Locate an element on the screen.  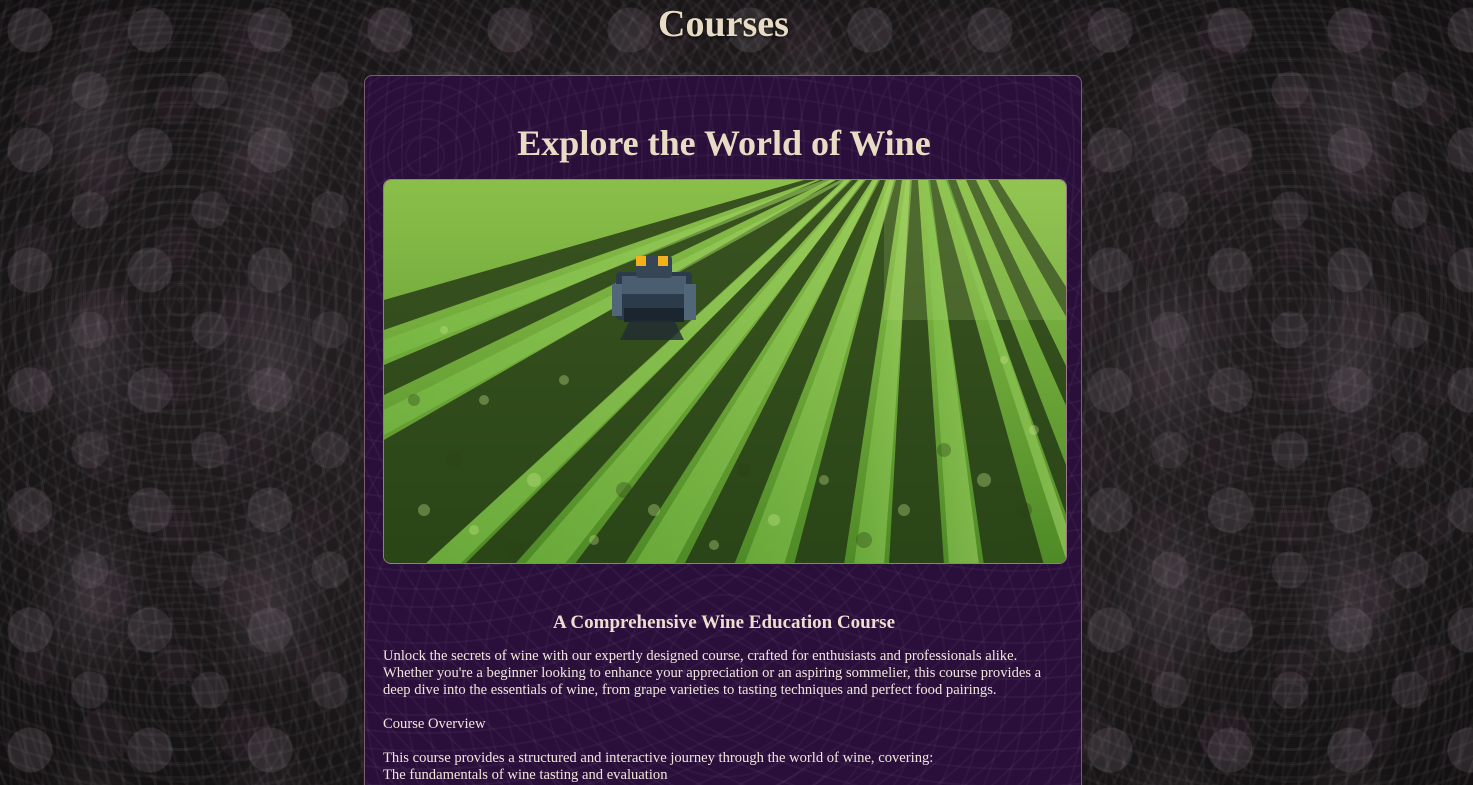
course-subtitle: A Comprehensive Wine Education Course is located at coordinates (724, 622).